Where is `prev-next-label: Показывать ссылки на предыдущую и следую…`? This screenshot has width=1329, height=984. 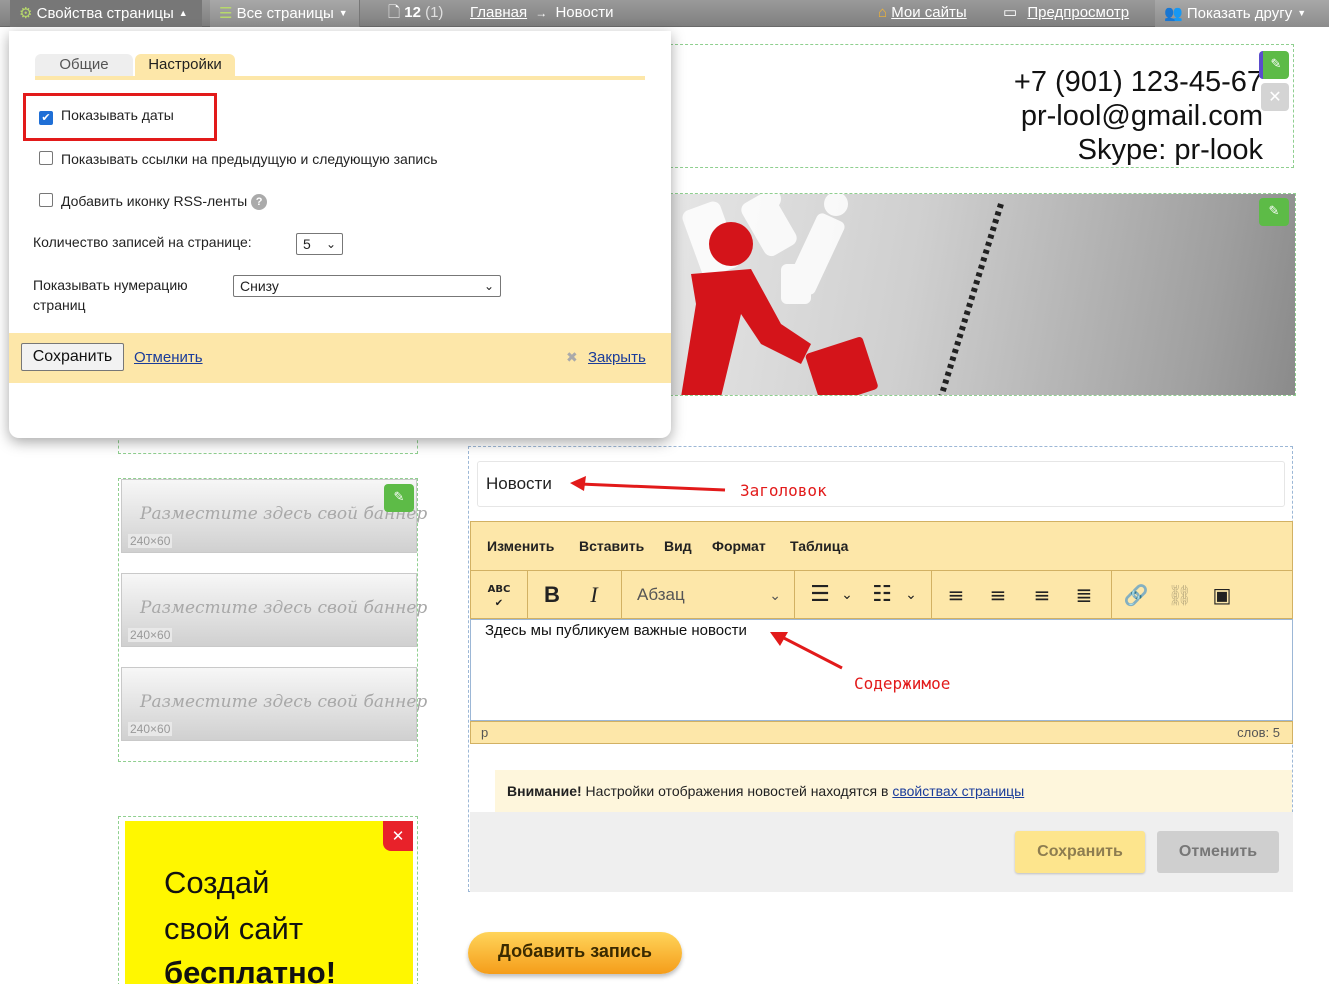
prev-next-label: Показывать ссылки на предыдущую и следую… is located at coordinates (249, 159).